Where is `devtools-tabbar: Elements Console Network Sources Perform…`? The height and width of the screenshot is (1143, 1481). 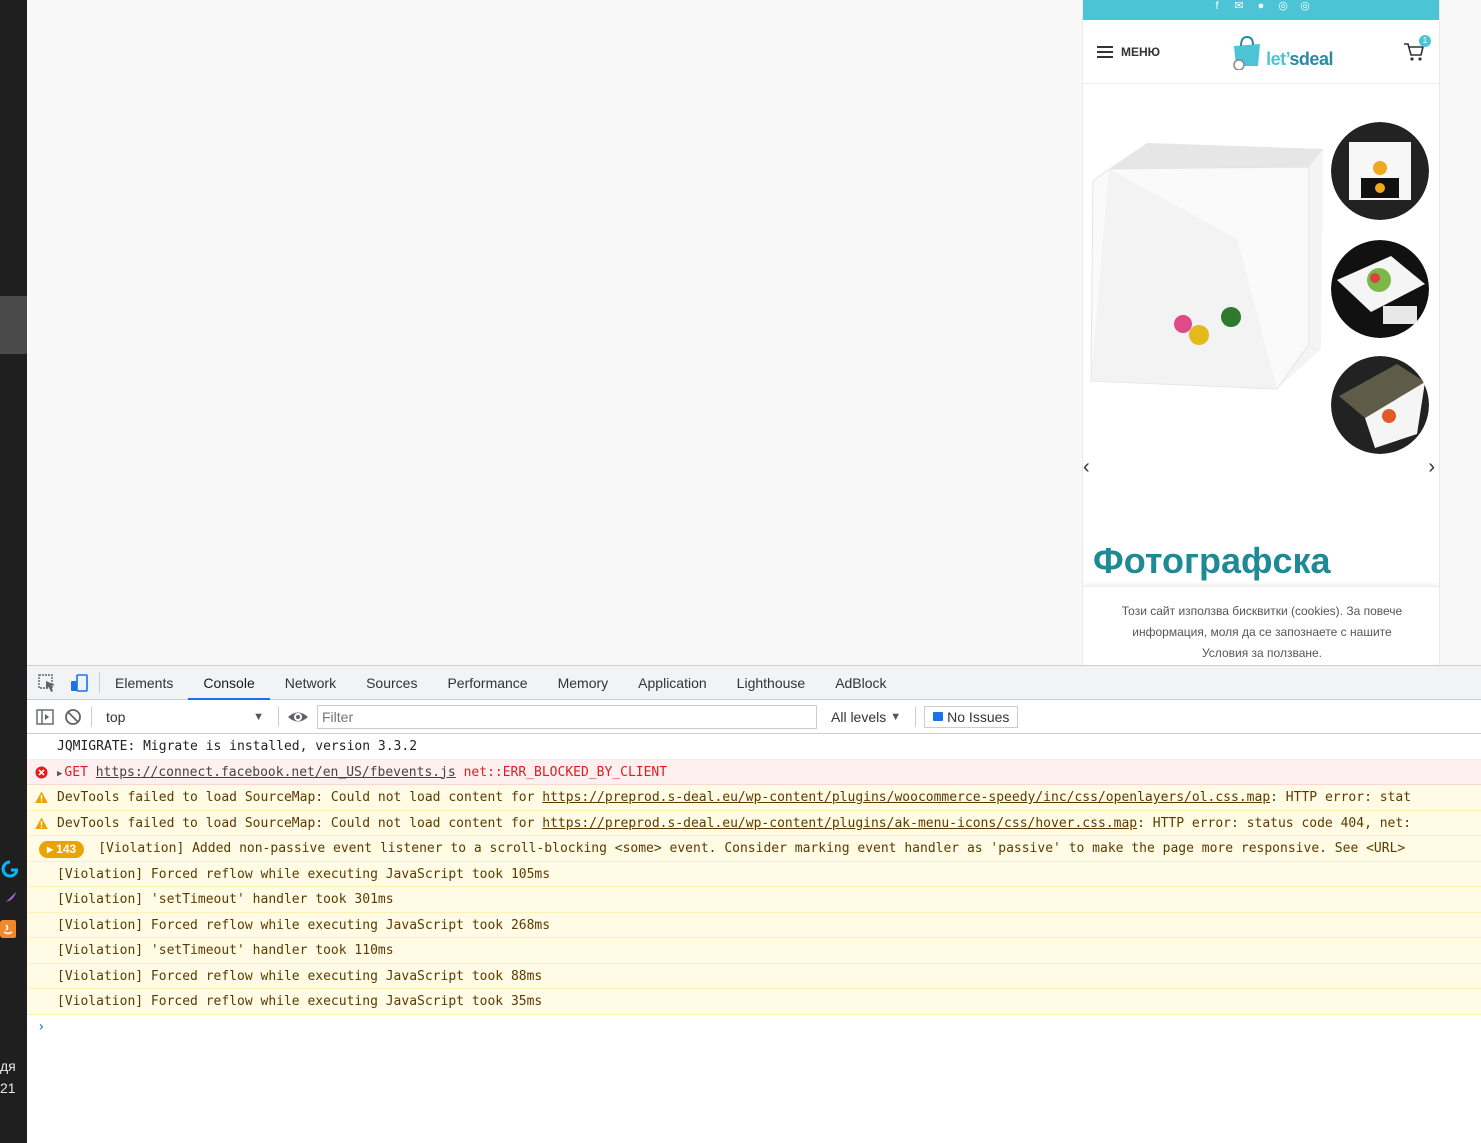 devtools-tabbar: Elements Console Network Sources Perform… is located at coordinates (754, 683).